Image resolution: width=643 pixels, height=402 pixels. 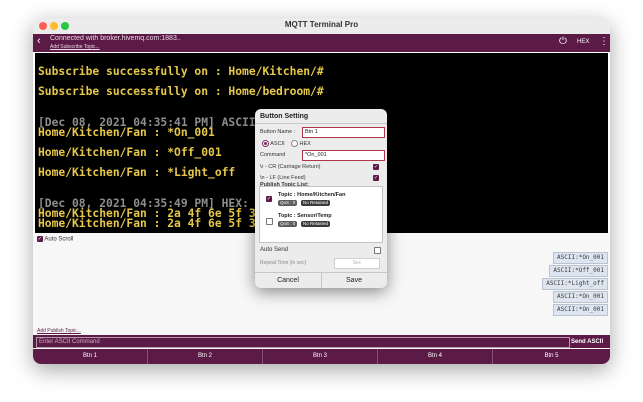 What do you see at coordinates (90, 356) in the screenshot?
I see `btn-1: Btn 1` at bounding box center [90, 356].